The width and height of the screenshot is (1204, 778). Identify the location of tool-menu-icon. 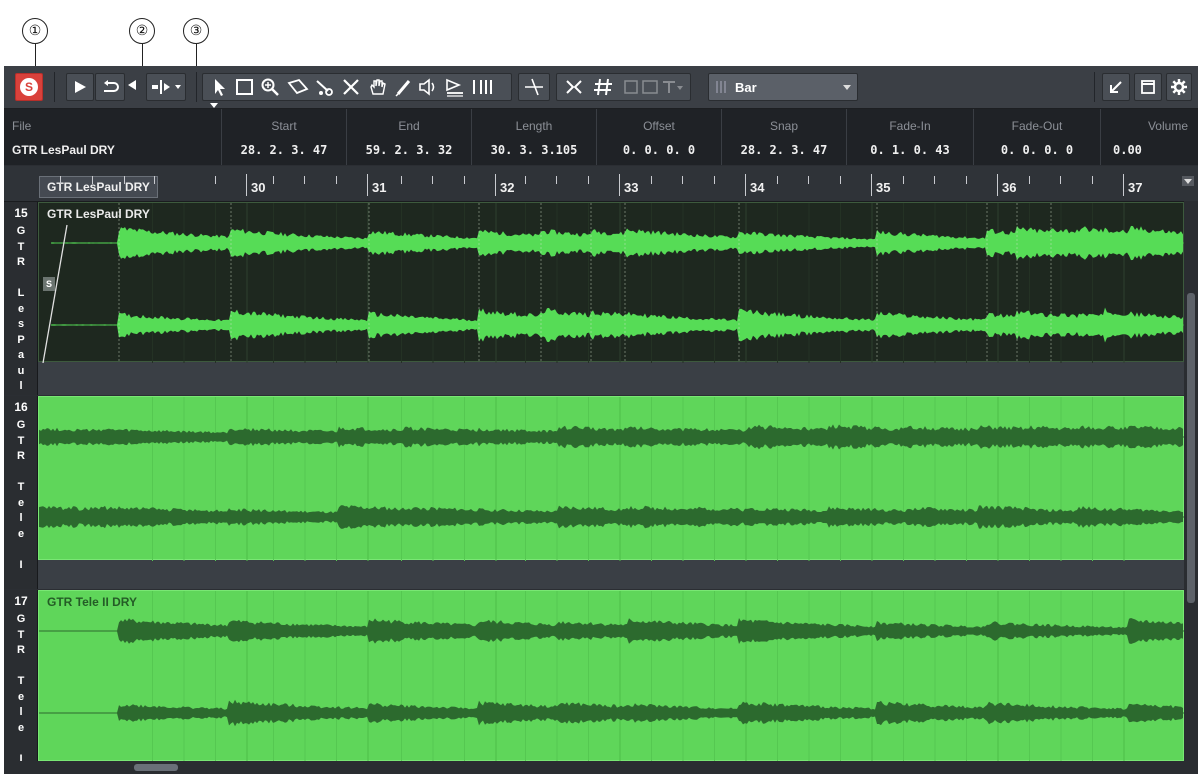
(214, 105).